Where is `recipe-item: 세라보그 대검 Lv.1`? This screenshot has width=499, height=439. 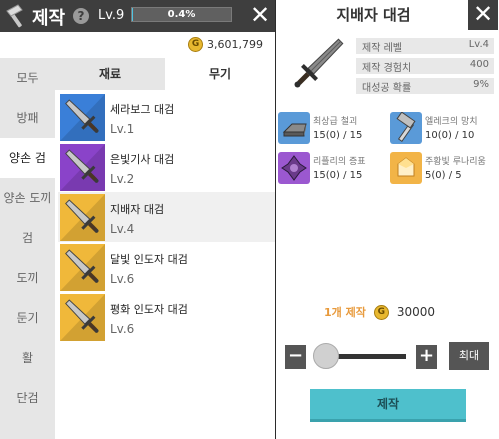 recipe-item: 세라보그 대검 Lv.1 is located at coordinates (166, 117).